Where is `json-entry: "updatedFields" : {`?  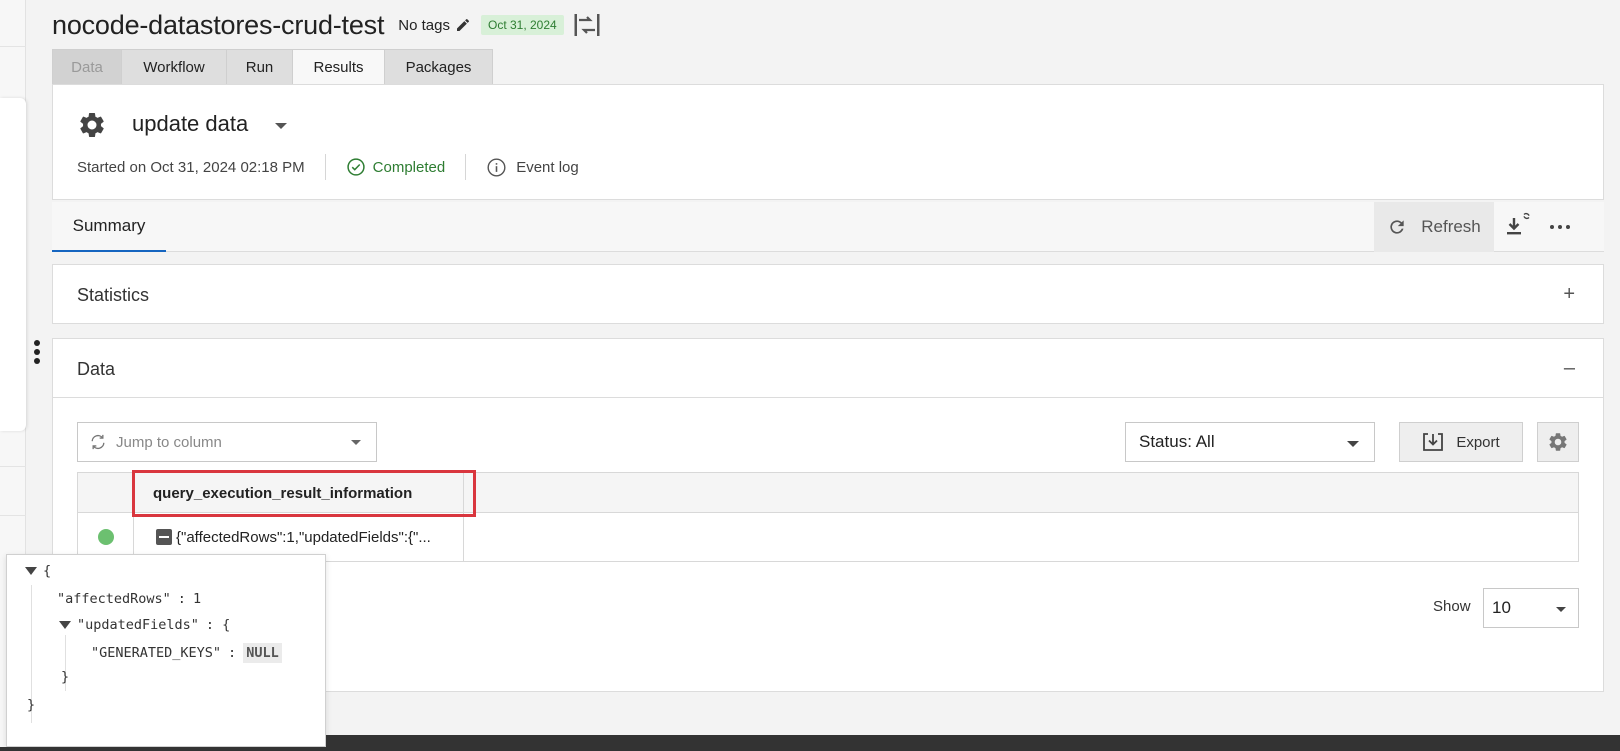
json-entry: "updatedFields" : { is located at coordinates (144, 625).